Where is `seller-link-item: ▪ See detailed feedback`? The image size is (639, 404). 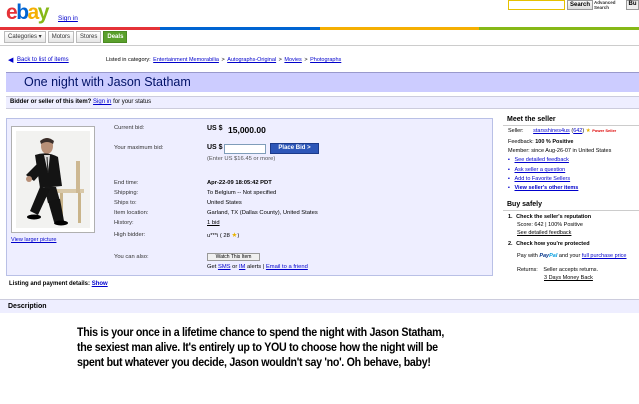 seller-link-item: ▪ See detailed feedback is located at coordinates (538, 160).